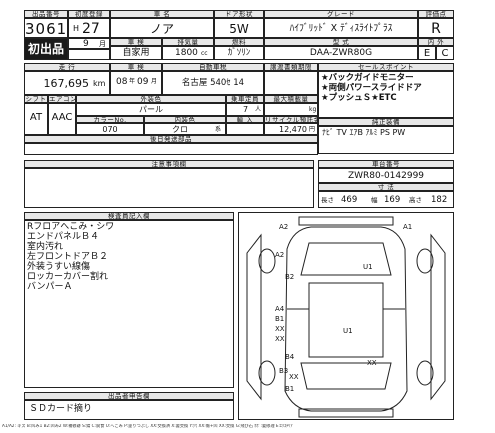 This screenshot has width=495, height=433. Describe the element at coordinates (291, 109) in the screenshot. I see `max-load-cell: kg` at that location.